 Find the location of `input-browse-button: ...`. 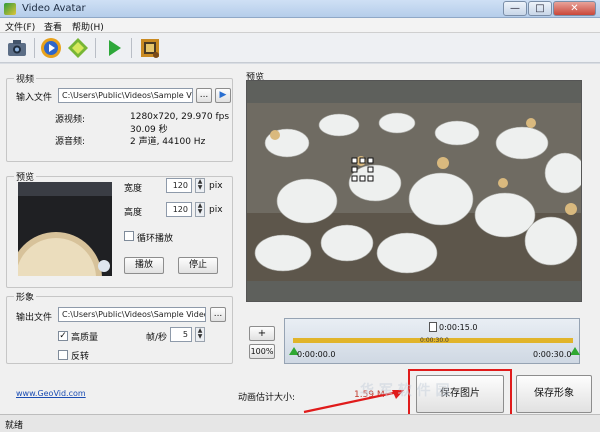

input-browse-button: ... is located at coordinates (204, 95).